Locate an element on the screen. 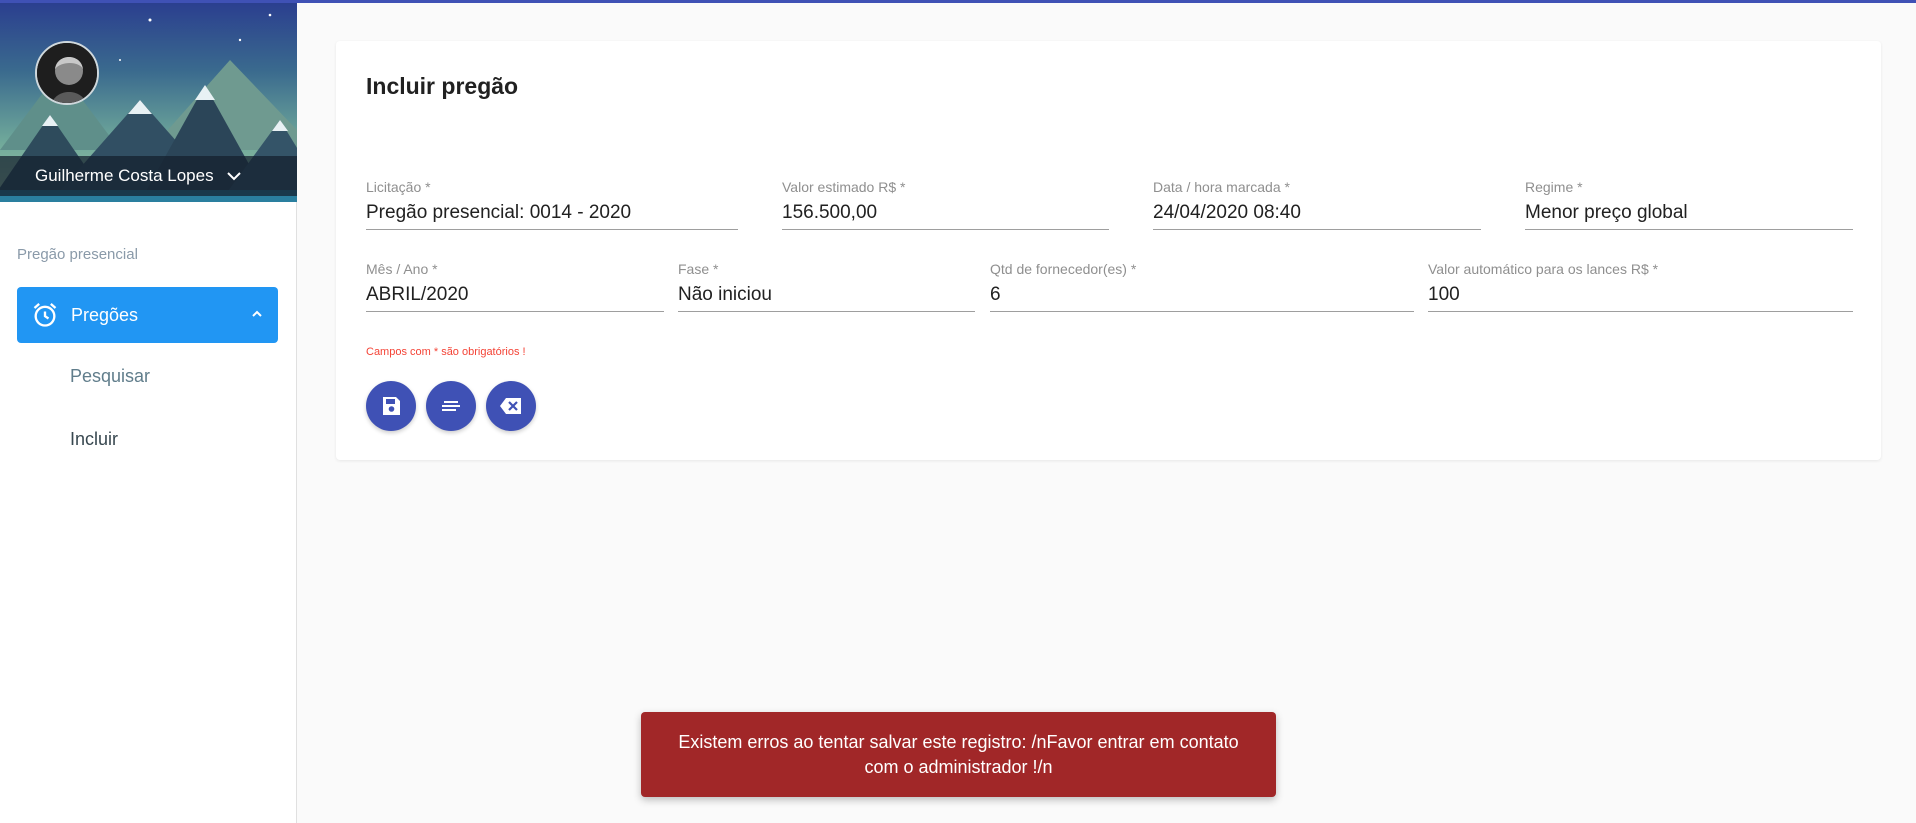  field-value: 156.500,00 is located at coordinates (945, 216).